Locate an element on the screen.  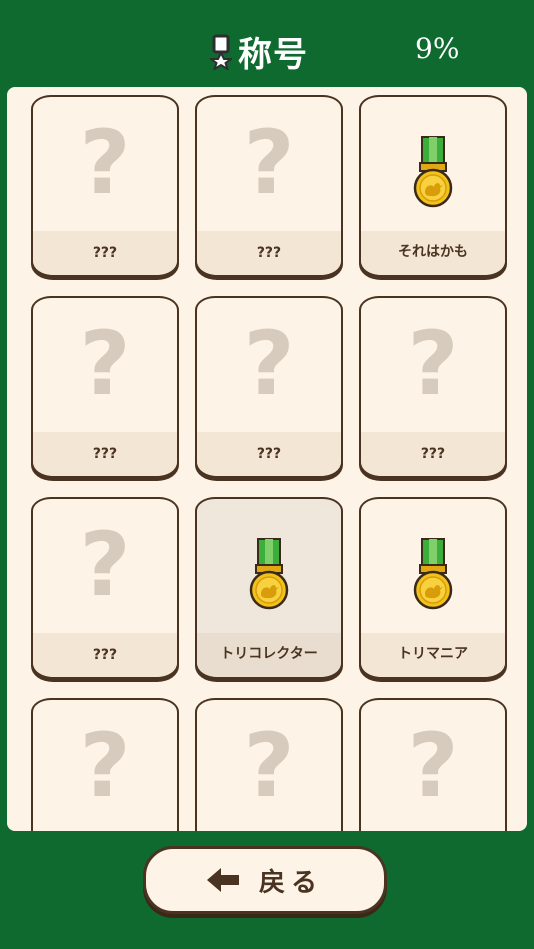
back-button: 戻る is located at coordinates (265, 880).